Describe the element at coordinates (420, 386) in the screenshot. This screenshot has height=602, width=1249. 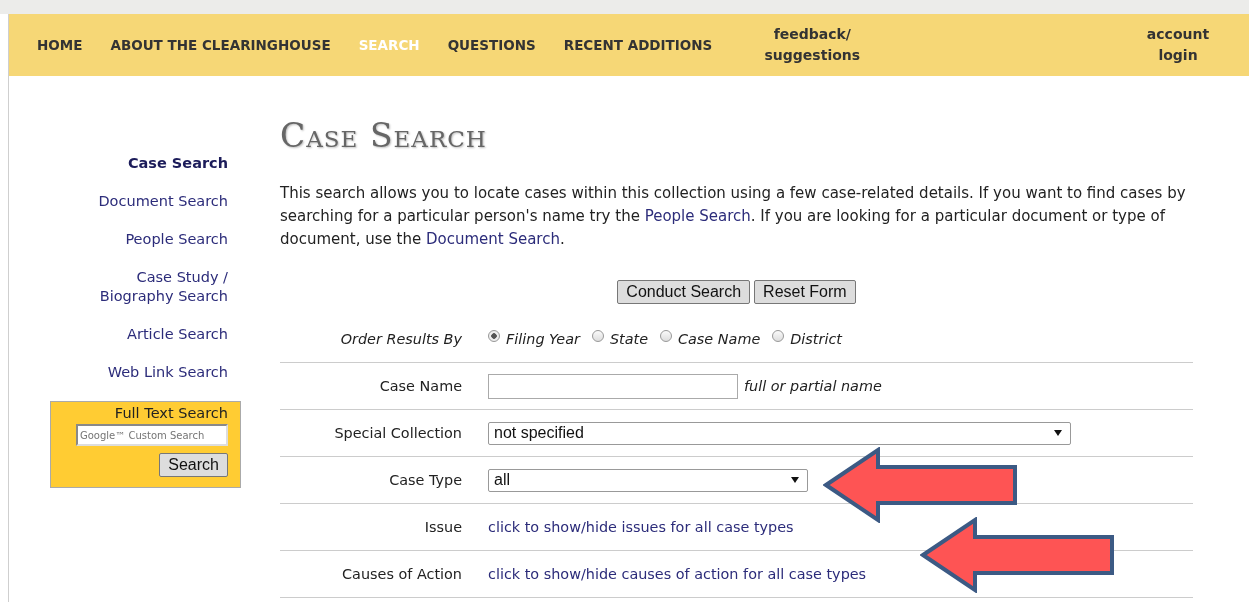
I see `field-label: Case Name` at that location.